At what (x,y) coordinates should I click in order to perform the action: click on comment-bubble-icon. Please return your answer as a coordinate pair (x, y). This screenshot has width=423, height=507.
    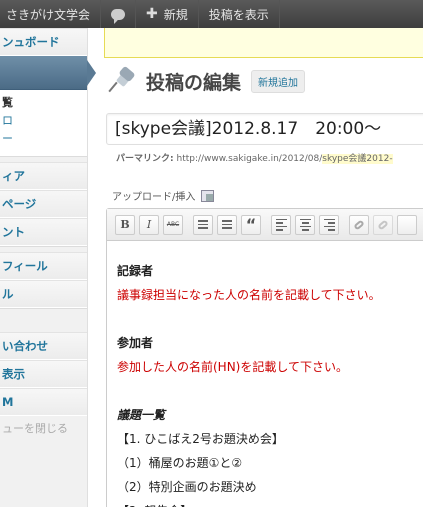
    Looking at the image, I should click on (118, 16).